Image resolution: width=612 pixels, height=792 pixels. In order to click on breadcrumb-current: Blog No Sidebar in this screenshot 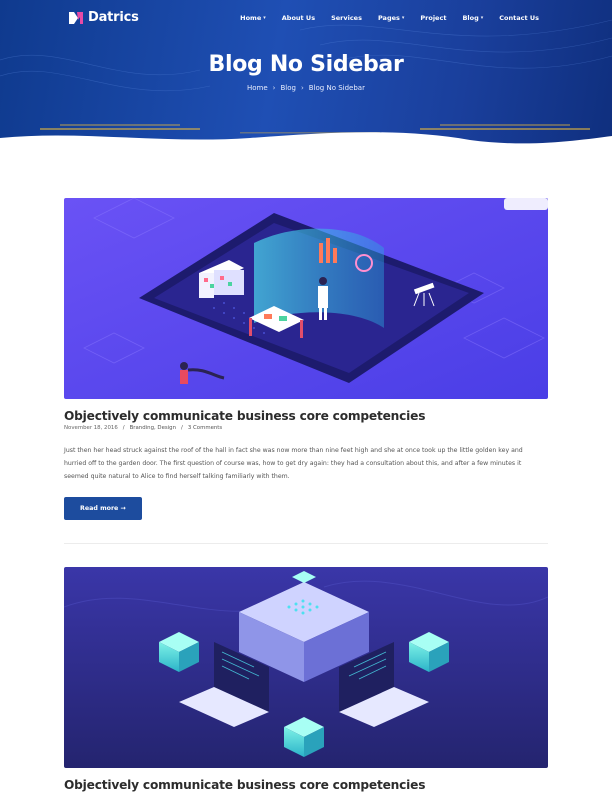, I will do `click(336, 88)`.